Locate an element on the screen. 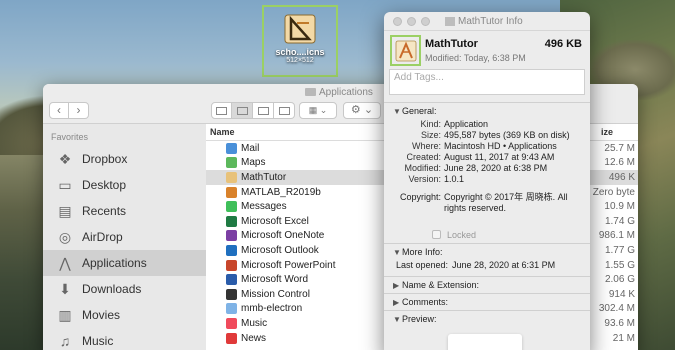 The image size is (675, 350). column-view-button is located at coordinates (263, 110).